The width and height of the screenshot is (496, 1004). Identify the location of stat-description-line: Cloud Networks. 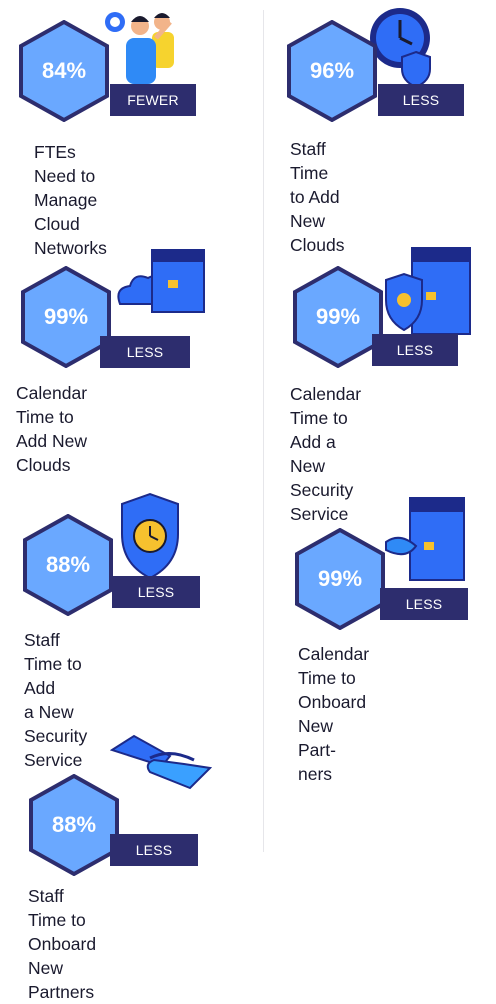
(70, 236).